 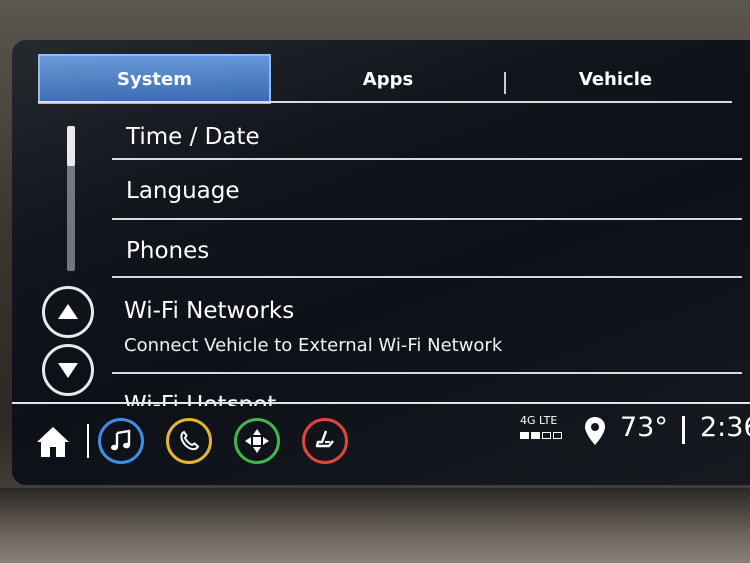 What do you see at coordinates (505, 83) in the screenshot?
I see `tab-separator` at bounding box center [505, 83].